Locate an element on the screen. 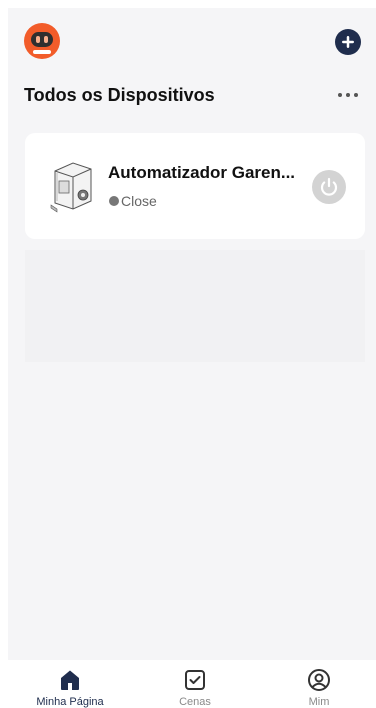 The height and width of the screenshot is (708, 376). add-device-button is located at coordinates (348, 42).